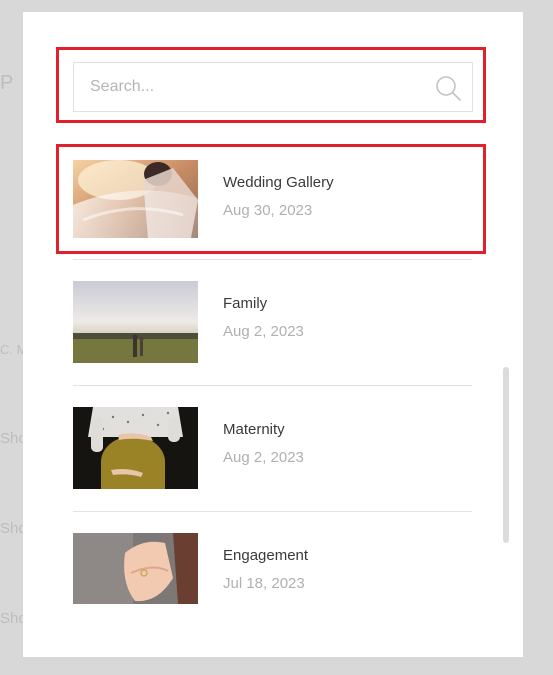 The height and width of the screenshot is (675, 553). Describe the element at coordinates (265, 555) in the screenshot. I see `result-title: Engagement` at that location.